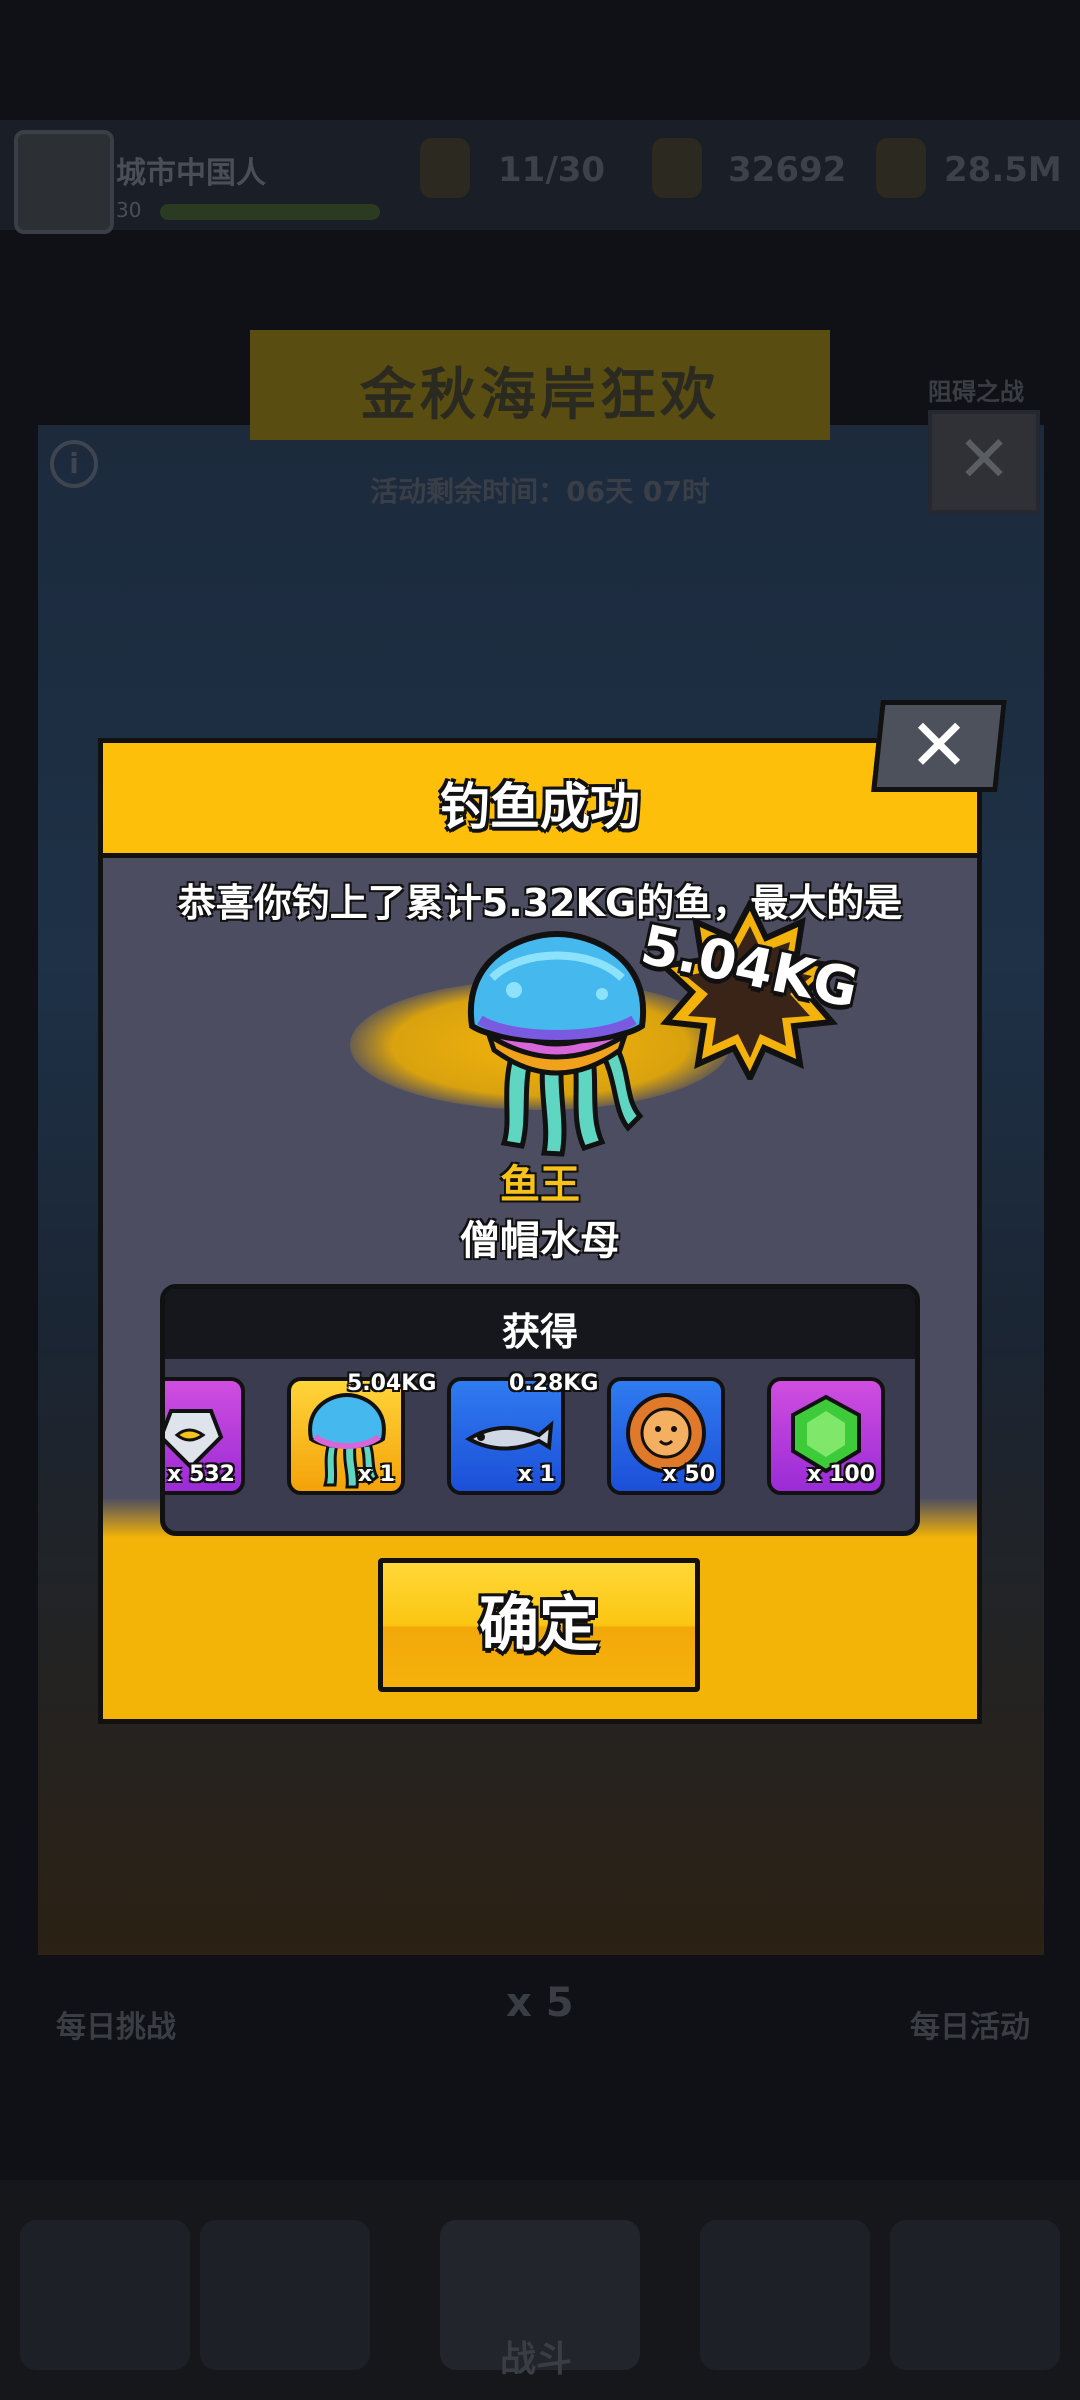 The width and height of the screenshot is (1080, 2400). I want to click on reward-item: x 100, so click(826, 1436).